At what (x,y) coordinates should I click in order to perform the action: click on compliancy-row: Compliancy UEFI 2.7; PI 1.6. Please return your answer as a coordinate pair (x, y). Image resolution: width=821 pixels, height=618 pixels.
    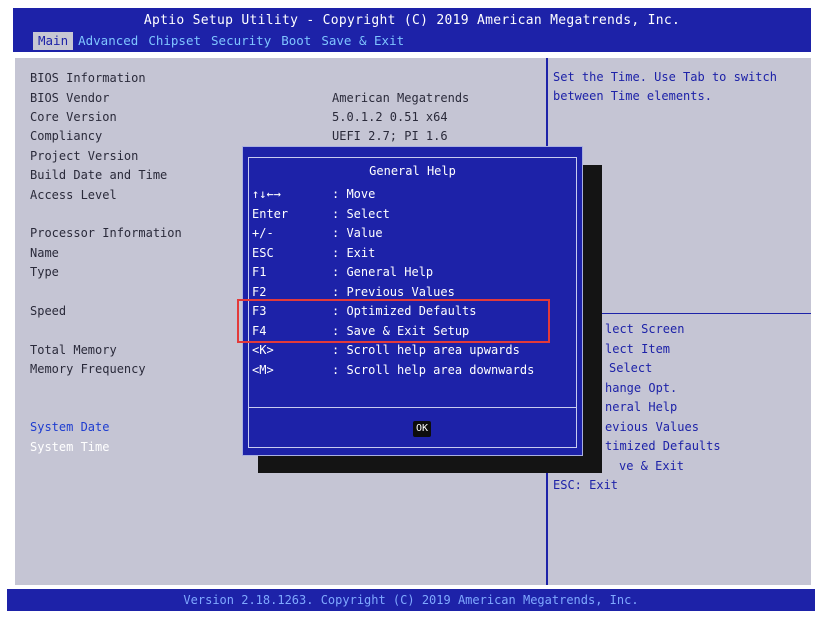
    Looking at the image, I should click on (239, 136).